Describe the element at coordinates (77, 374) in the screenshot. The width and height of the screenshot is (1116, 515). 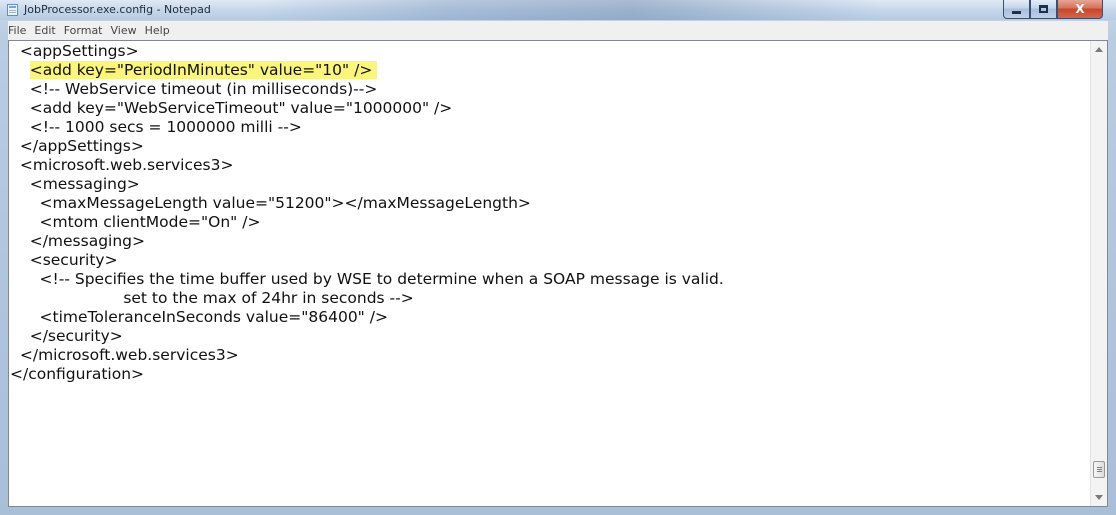
I see `code-line: </configuration>` at that location.